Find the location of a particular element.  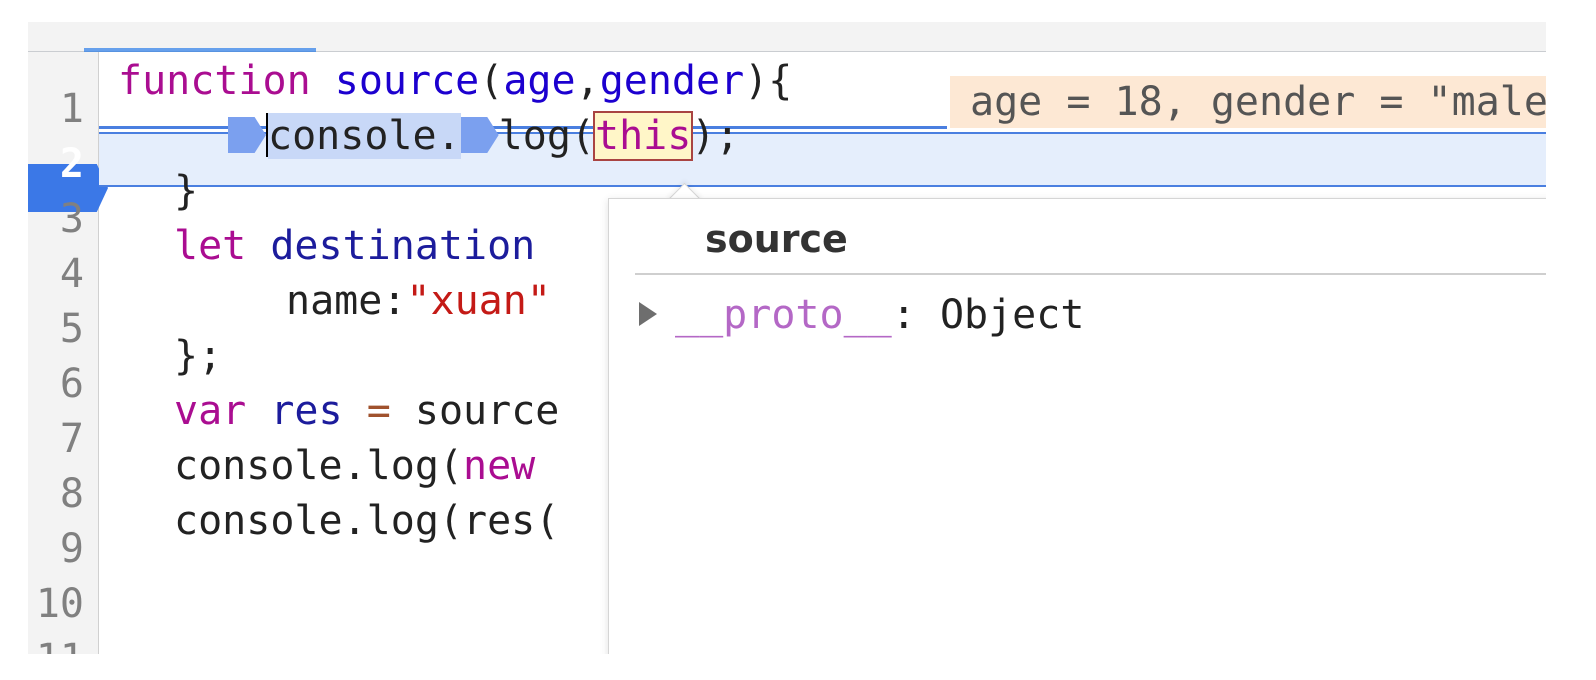

code-line-5: name:"xuan" is located at coordinates (418, 301).